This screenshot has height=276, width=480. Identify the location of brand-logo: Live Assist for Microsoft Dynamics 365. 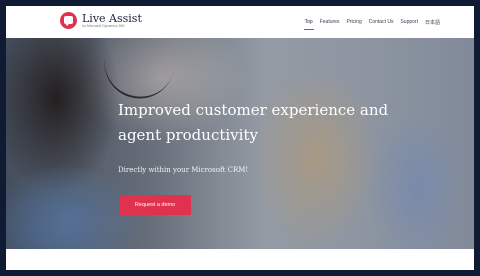
(101, 20).